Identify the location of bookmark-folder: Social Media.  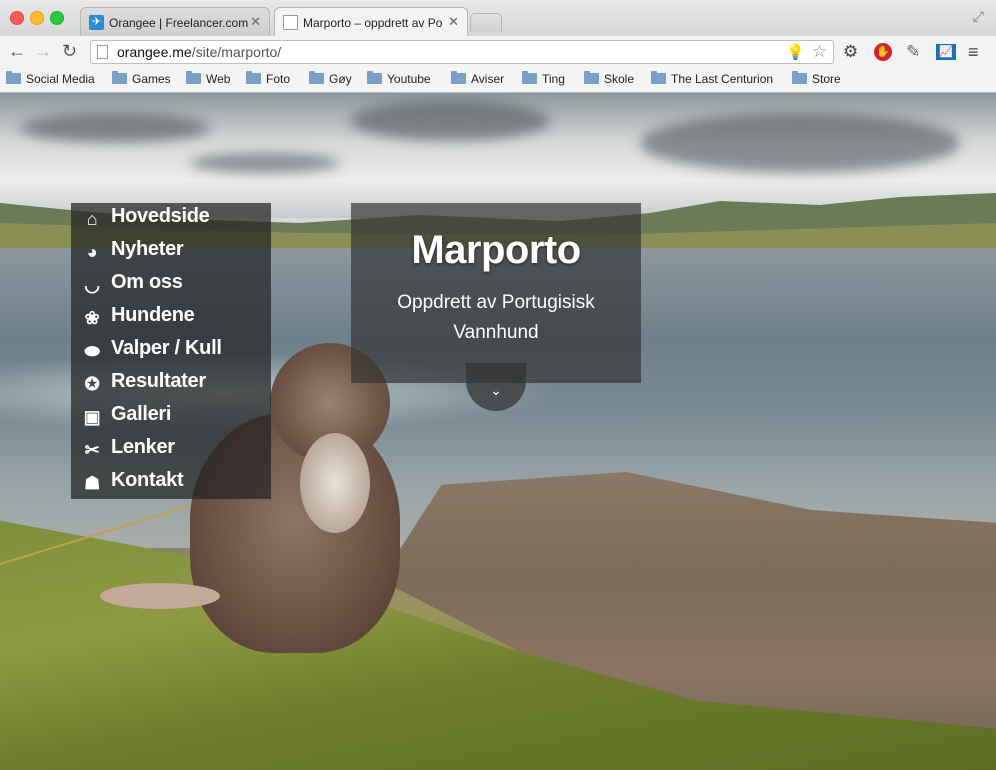
(50, 78).